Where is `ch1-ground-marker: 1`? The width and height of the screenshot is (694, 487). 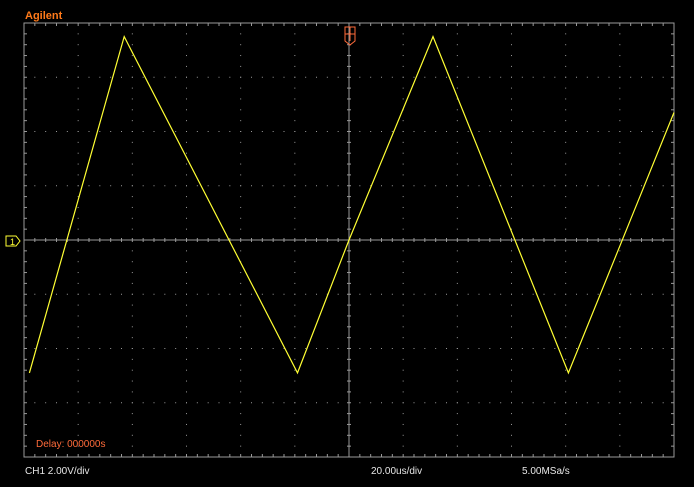
ch1-ground-marker: 1 is located at coordinates (13, 241).